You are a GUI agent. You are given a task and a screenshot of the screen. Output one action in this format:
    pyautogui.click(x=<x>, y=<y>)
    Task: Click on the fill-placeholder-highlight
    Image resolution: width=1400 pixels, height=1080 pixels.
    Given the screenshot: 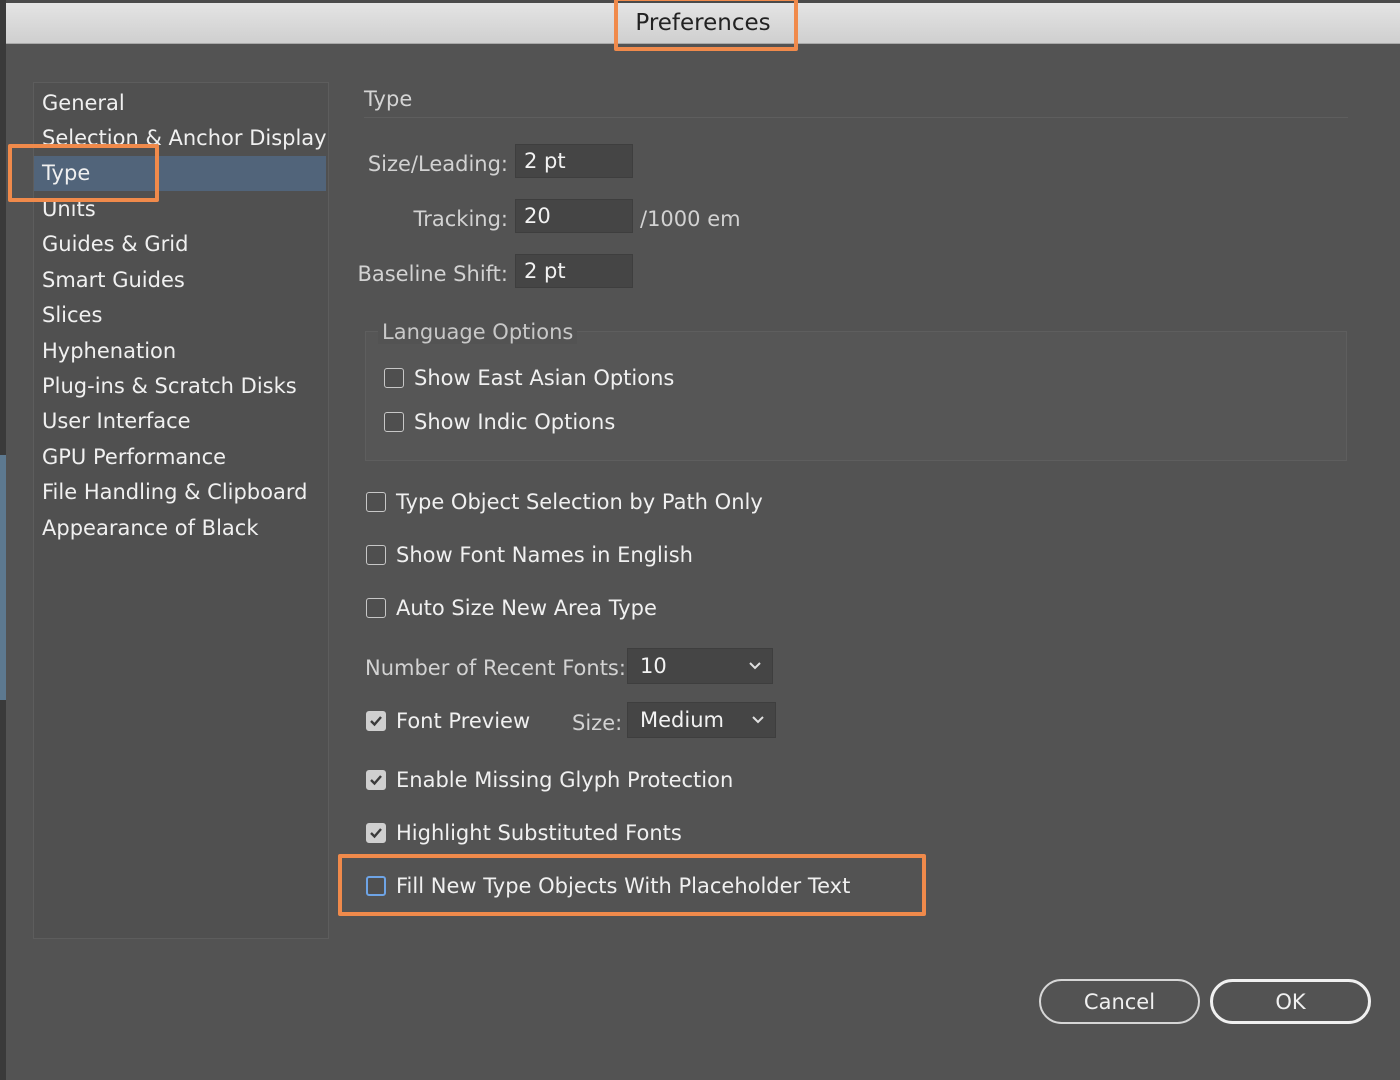 What is the action you would take?
    pyautogui.click(x=632, y=885)
    